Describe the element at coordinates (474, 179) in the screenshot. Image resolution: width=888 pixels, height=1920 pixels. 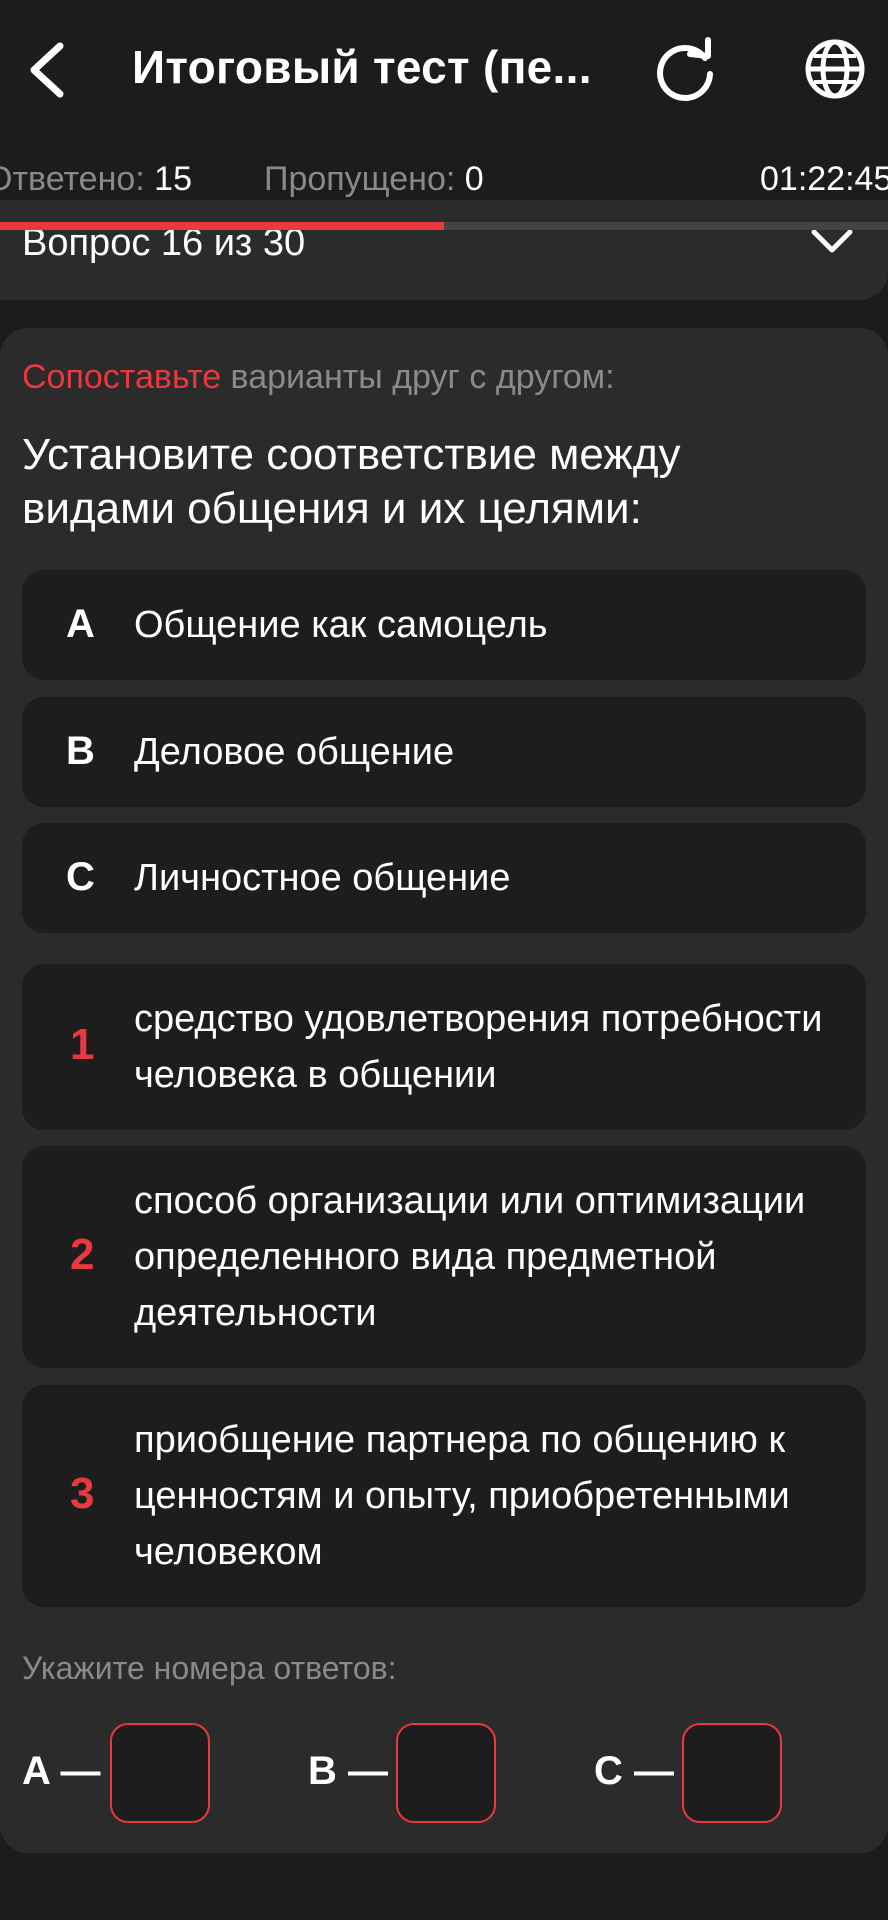
I see `skipped-value: 0` at that location.